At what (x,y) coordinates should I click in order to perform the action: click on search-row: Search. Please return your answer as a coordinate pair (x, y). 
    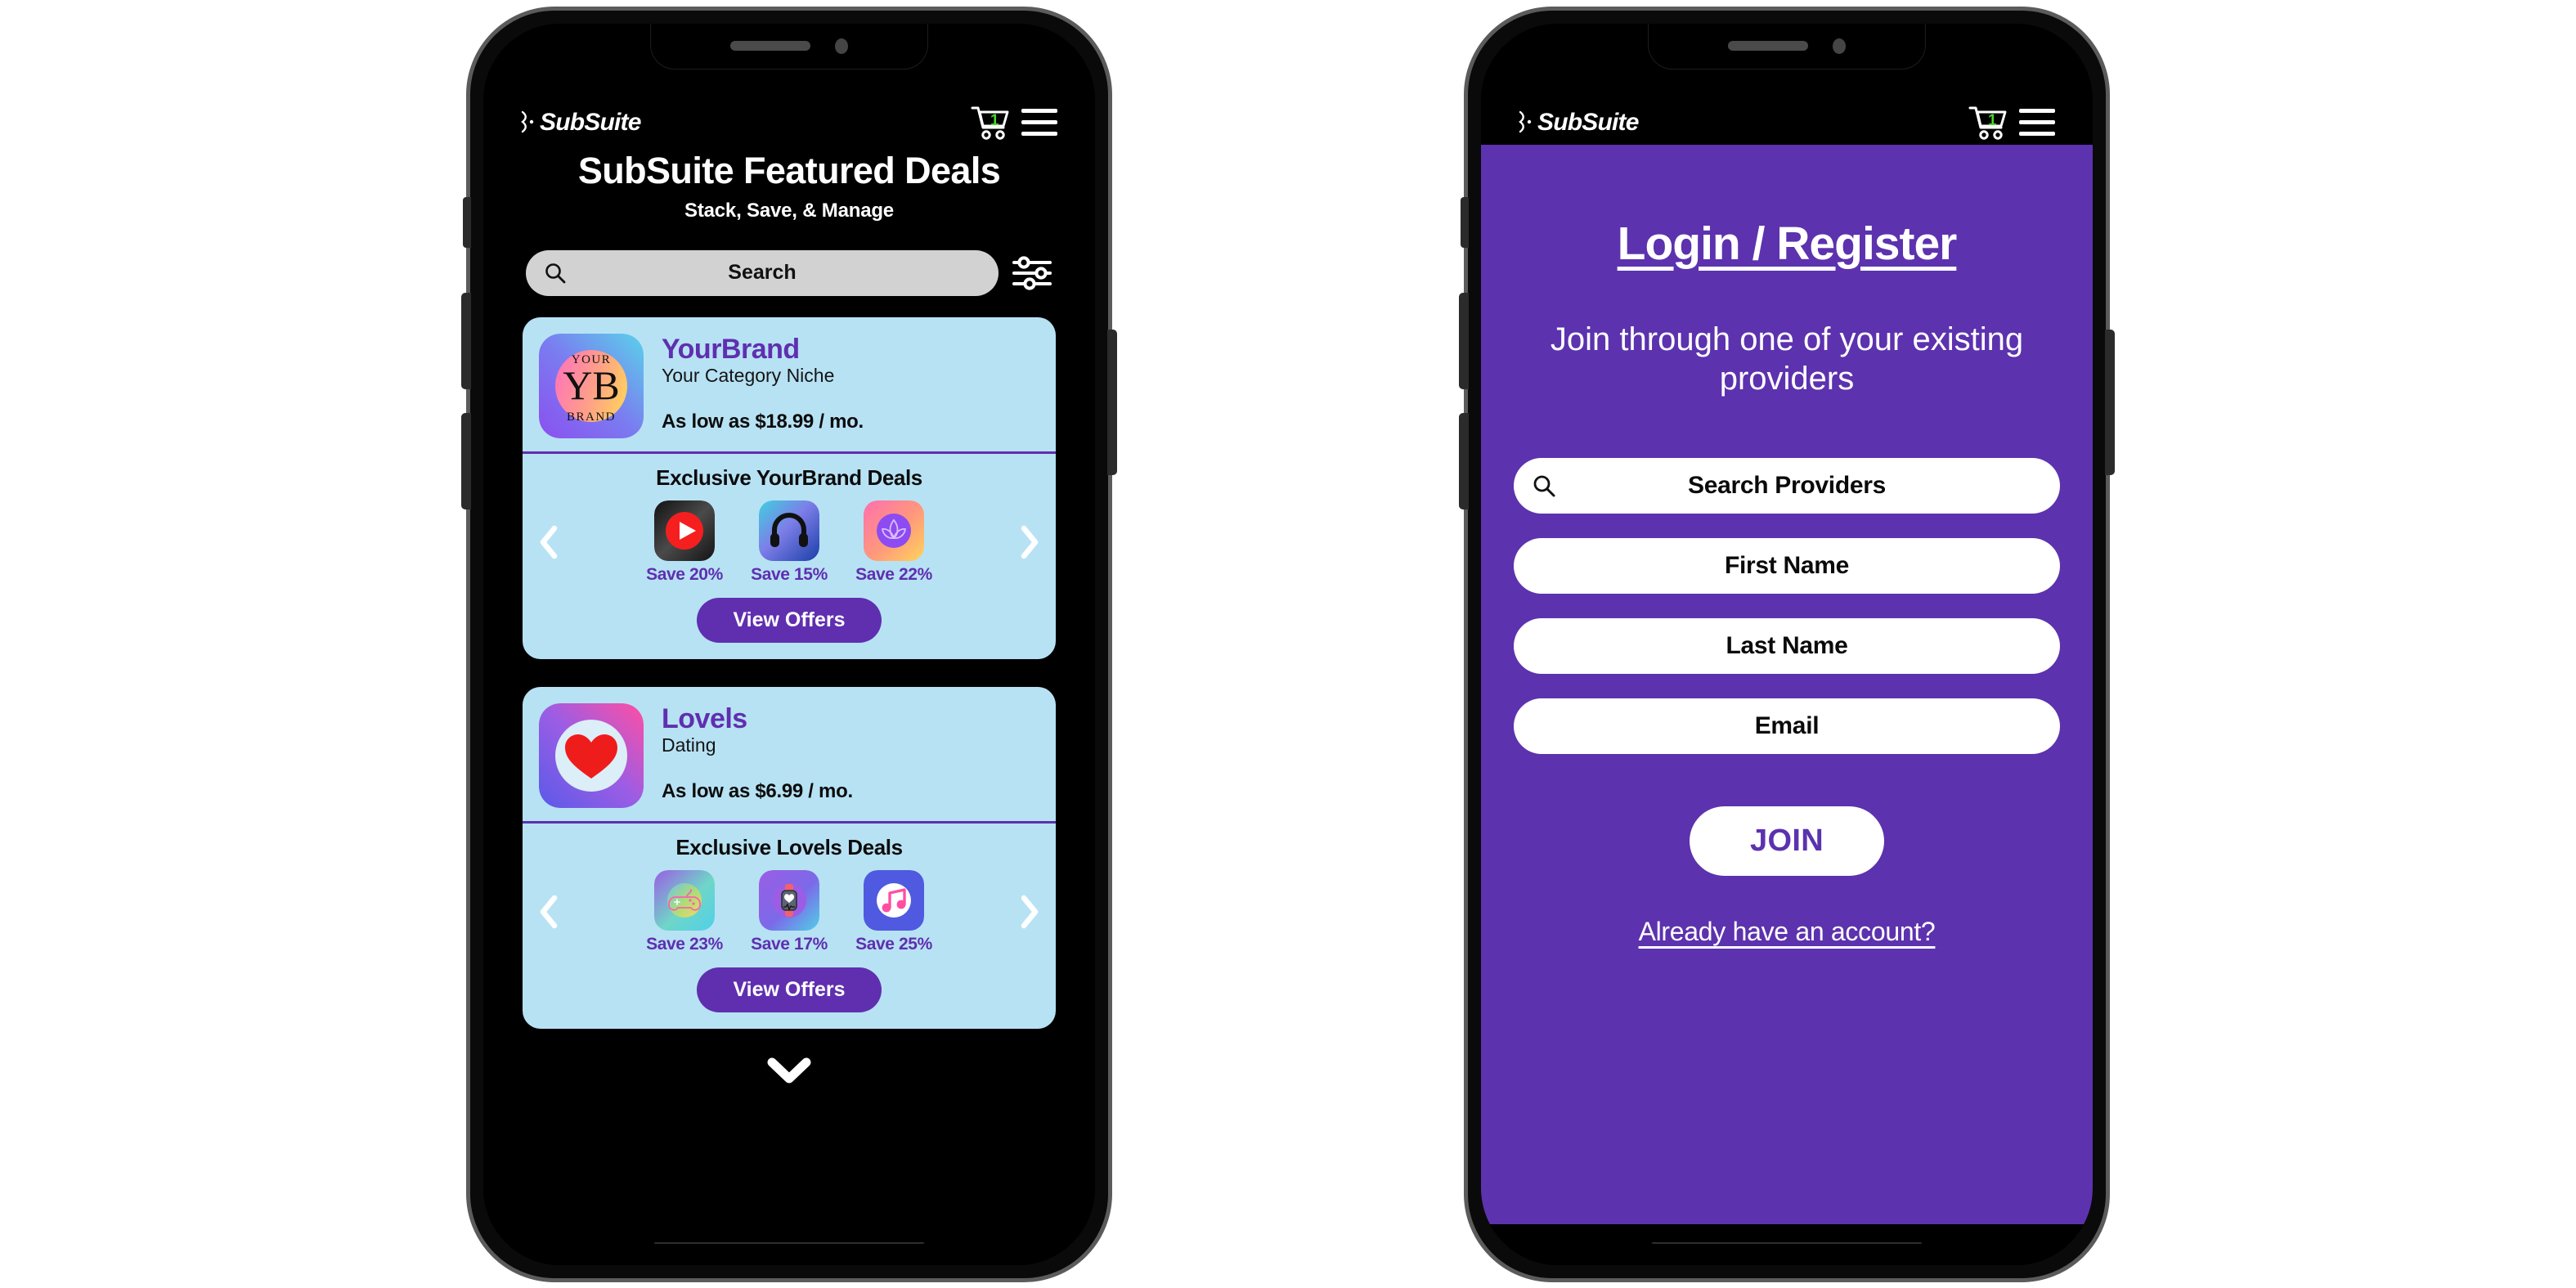
    Looking at the image, I should click on (789, 272).